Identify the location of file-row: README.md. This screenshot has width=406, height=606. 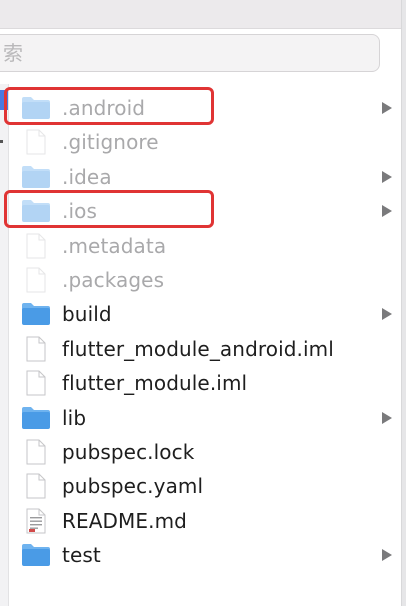
(204, 521).